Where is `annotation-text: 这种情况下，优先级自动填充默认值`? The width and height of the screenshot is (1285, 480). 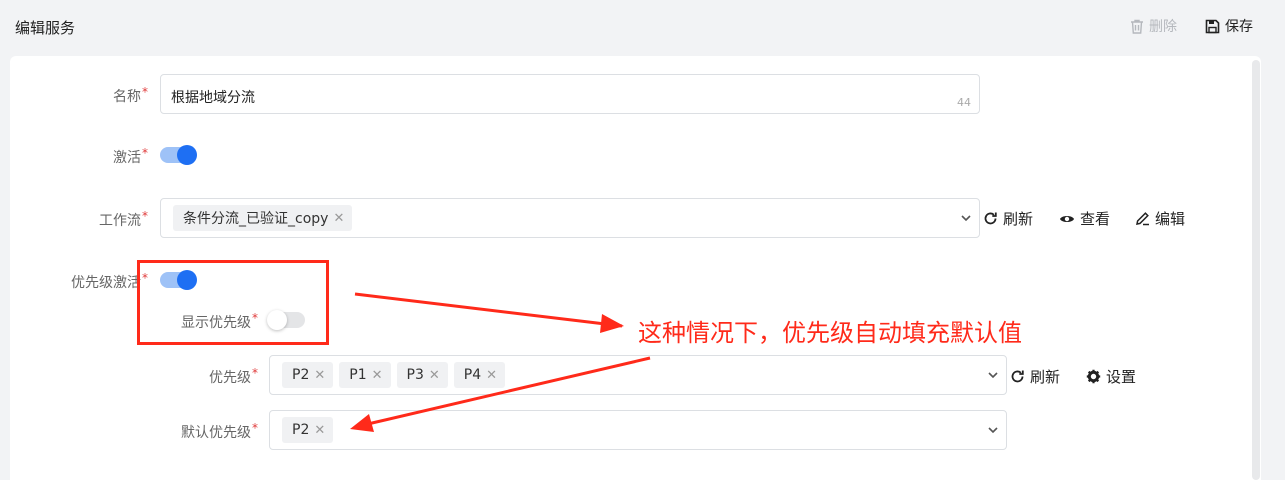
annotation-text: 这种情况下，优先级自动填充默认值 is located at coordinates (830, 333).